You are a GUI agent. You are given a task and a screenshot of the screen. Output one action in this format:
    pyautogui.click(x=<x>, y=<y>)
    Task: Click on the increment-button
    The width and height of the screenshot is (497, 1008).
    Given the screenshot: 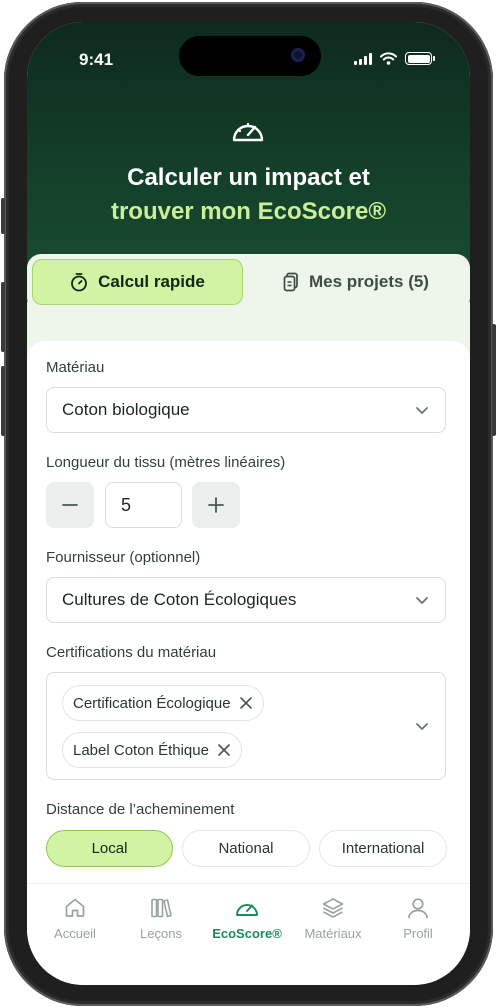 What is the action you would take?
    pyautogui.click(x=216, y=505)
    